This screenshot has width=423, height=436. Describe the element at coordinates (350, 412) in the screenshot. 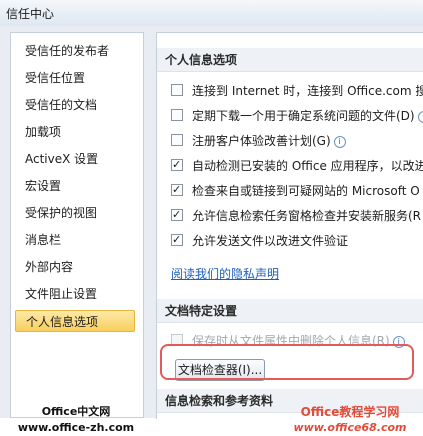

I see `watermark-office68-name: Office教程学习网` at that location.